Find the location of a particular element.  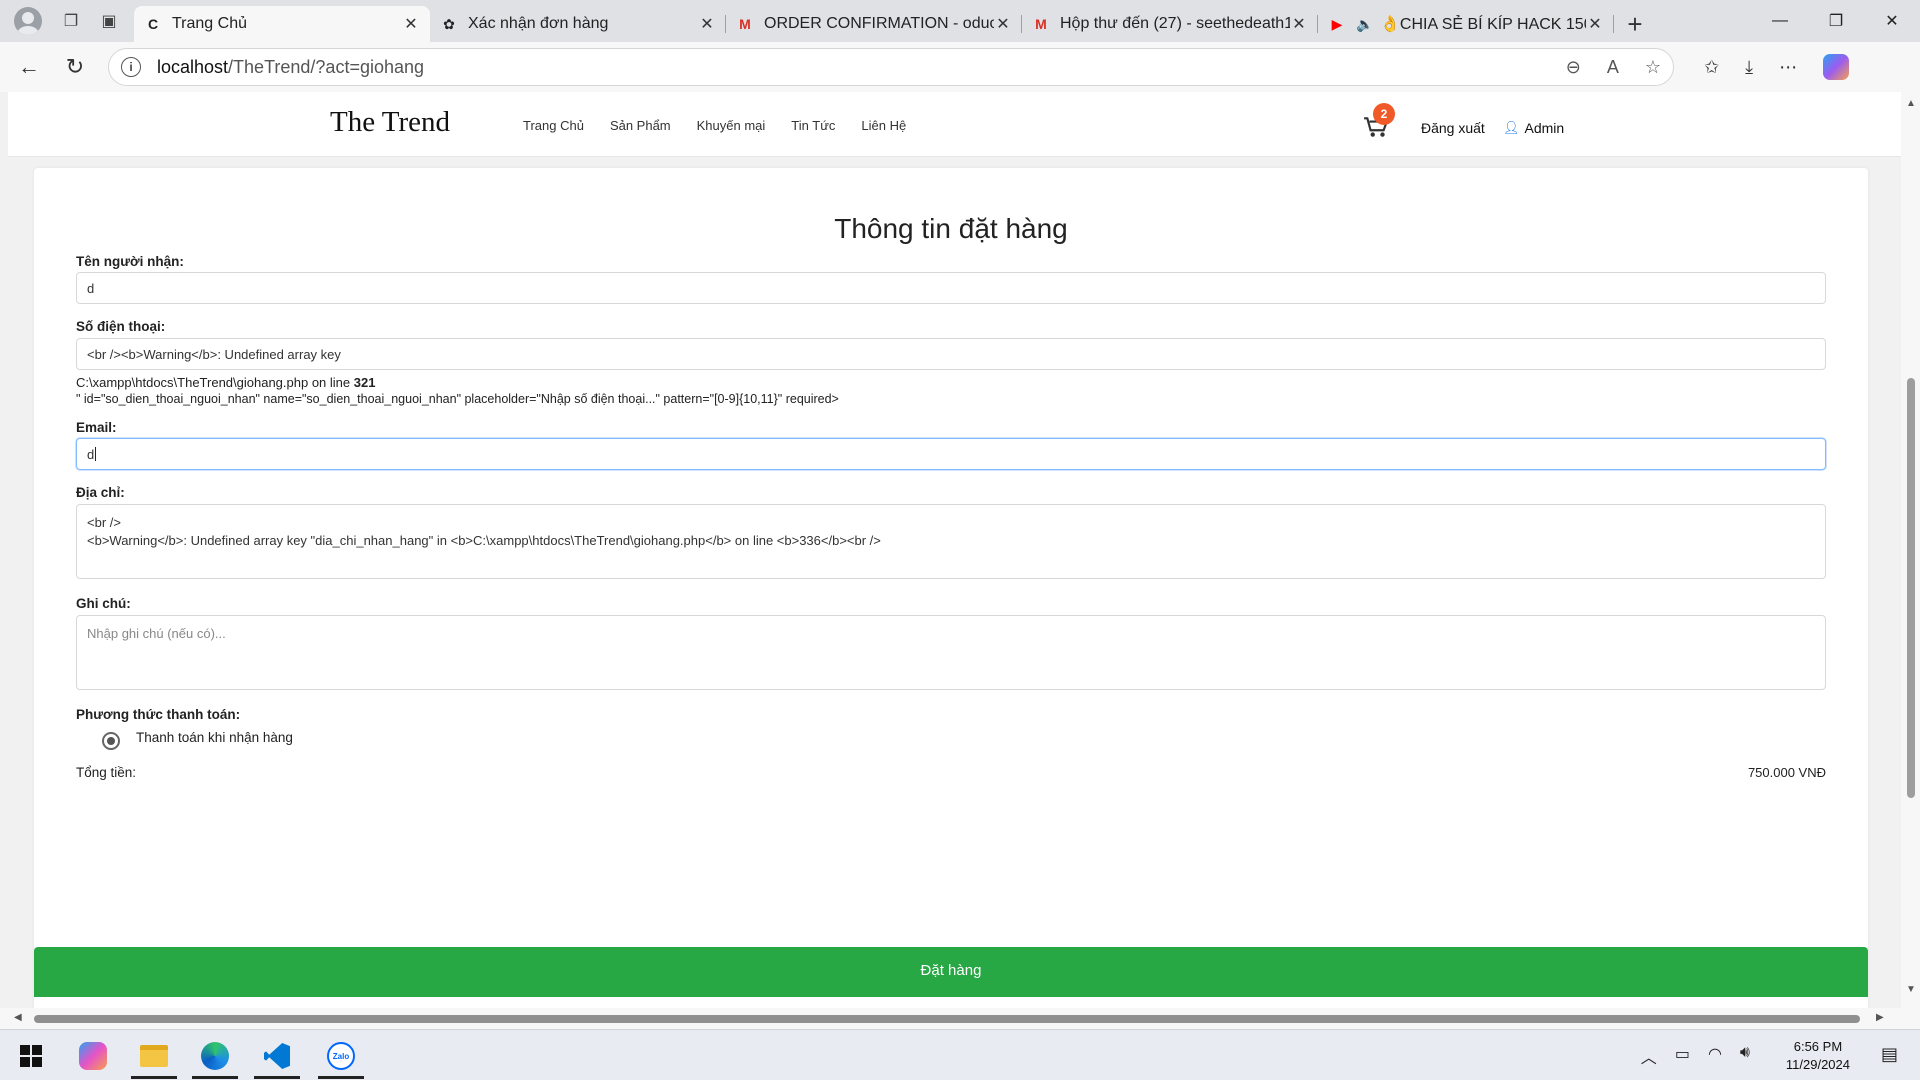

email-input: d is located at coordinates (951, 454).